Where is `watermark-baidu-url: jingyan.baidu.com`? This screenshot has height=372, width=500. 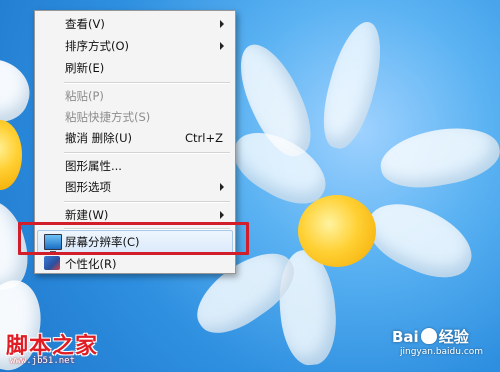 watermark-baidu-url: jingyan.baidu.com is located at coordinates (442, 352).